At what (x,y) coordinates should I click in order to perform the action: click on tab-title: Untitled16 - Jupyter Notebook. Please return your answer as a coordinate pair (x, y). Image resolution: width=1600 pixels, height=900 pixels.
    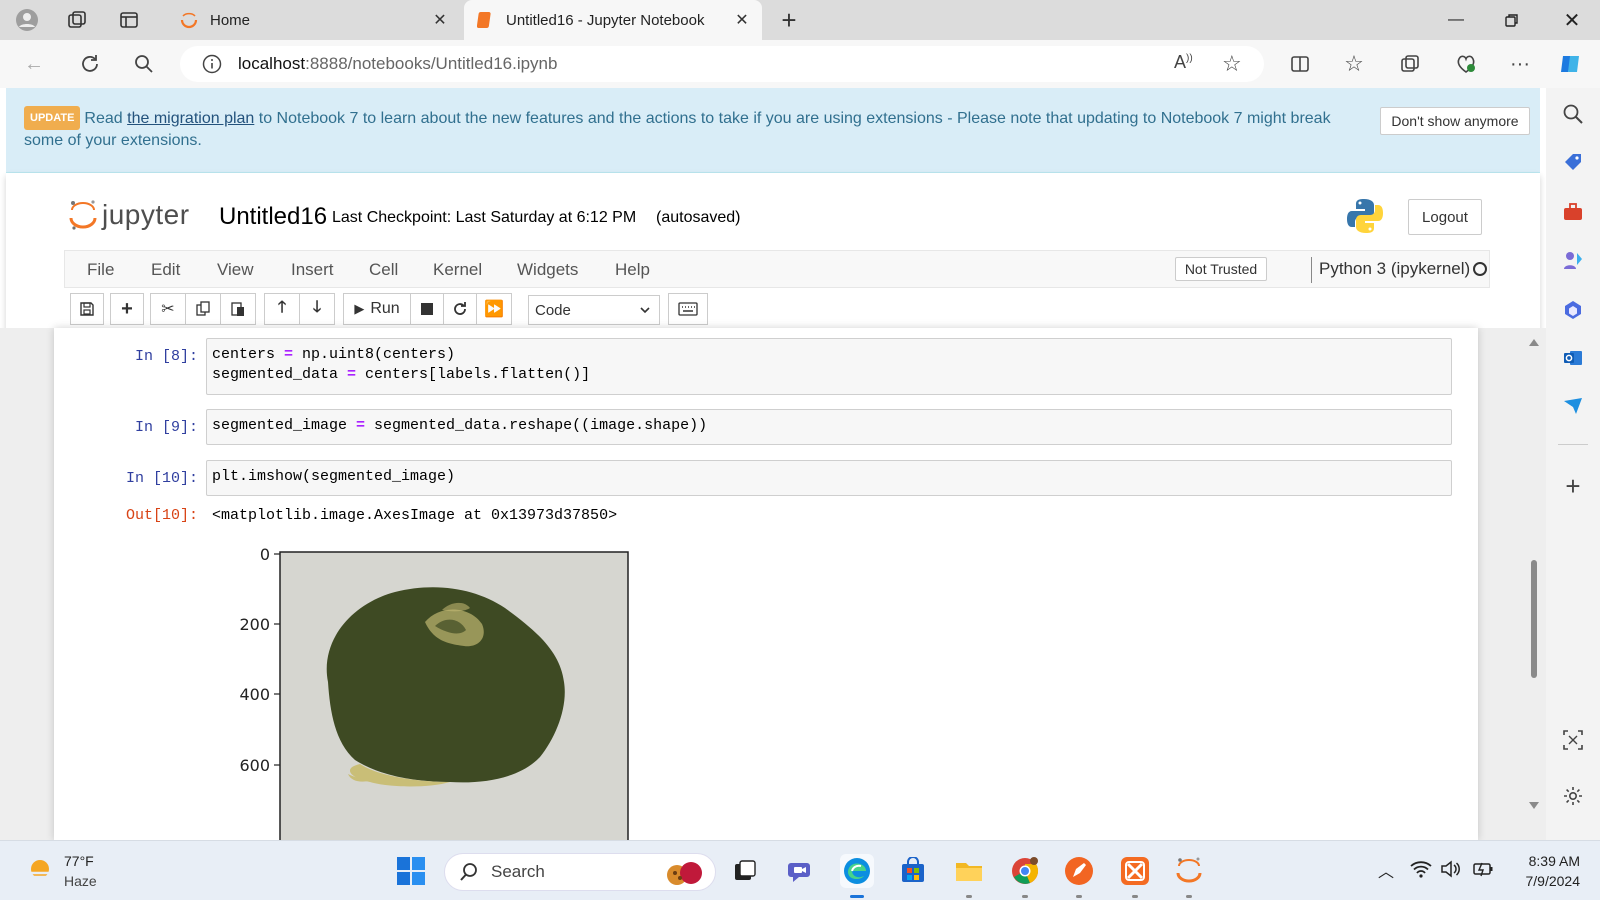
    Looking at the image, I should click on (605, 20).